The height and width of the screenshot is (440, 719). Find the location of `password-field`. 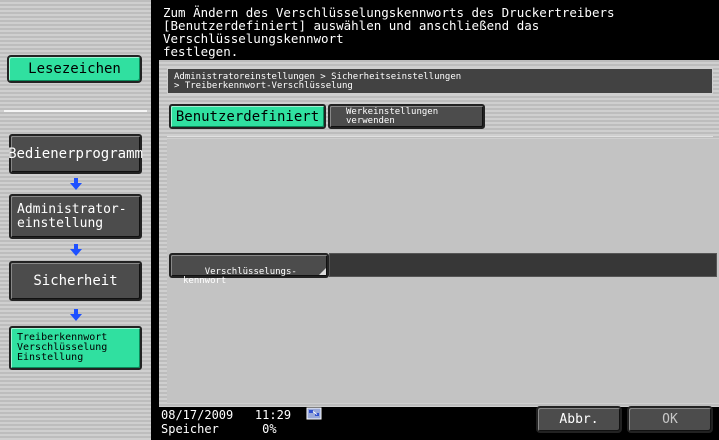

password-field is located at coordinates (523, 265).